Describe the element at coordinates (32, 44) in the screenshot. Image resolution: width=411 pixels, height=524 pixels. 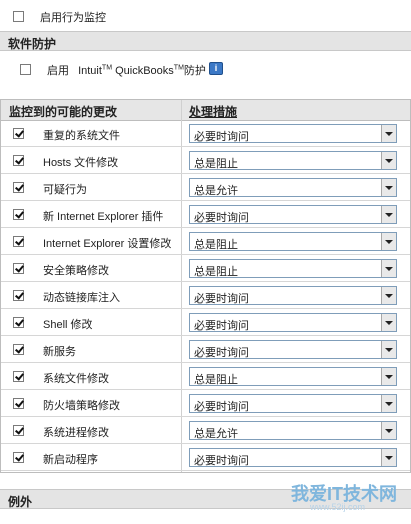
I see `software-protection-title: 软件防护` at that location.